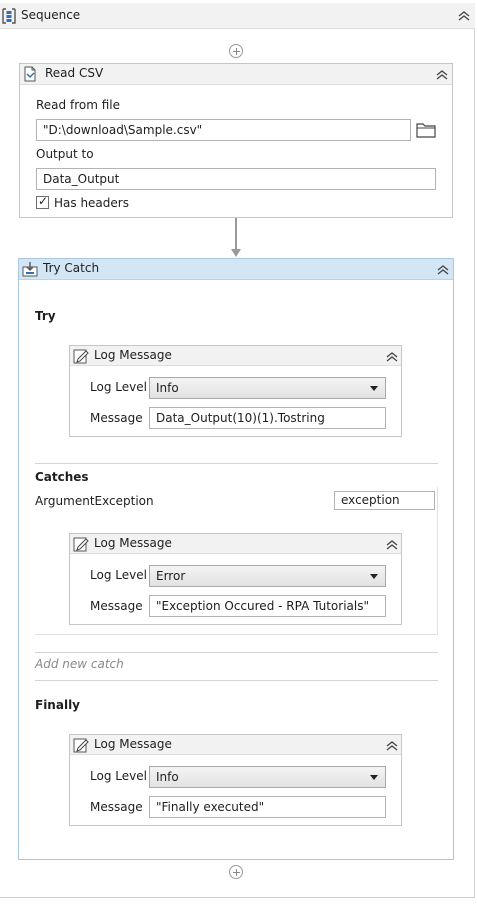 The height and width of the screenshot is (920, 477). Describe the element at coordinates (267, 807) in the screenshot. I see `message-input: "Finally executed"` at that location.